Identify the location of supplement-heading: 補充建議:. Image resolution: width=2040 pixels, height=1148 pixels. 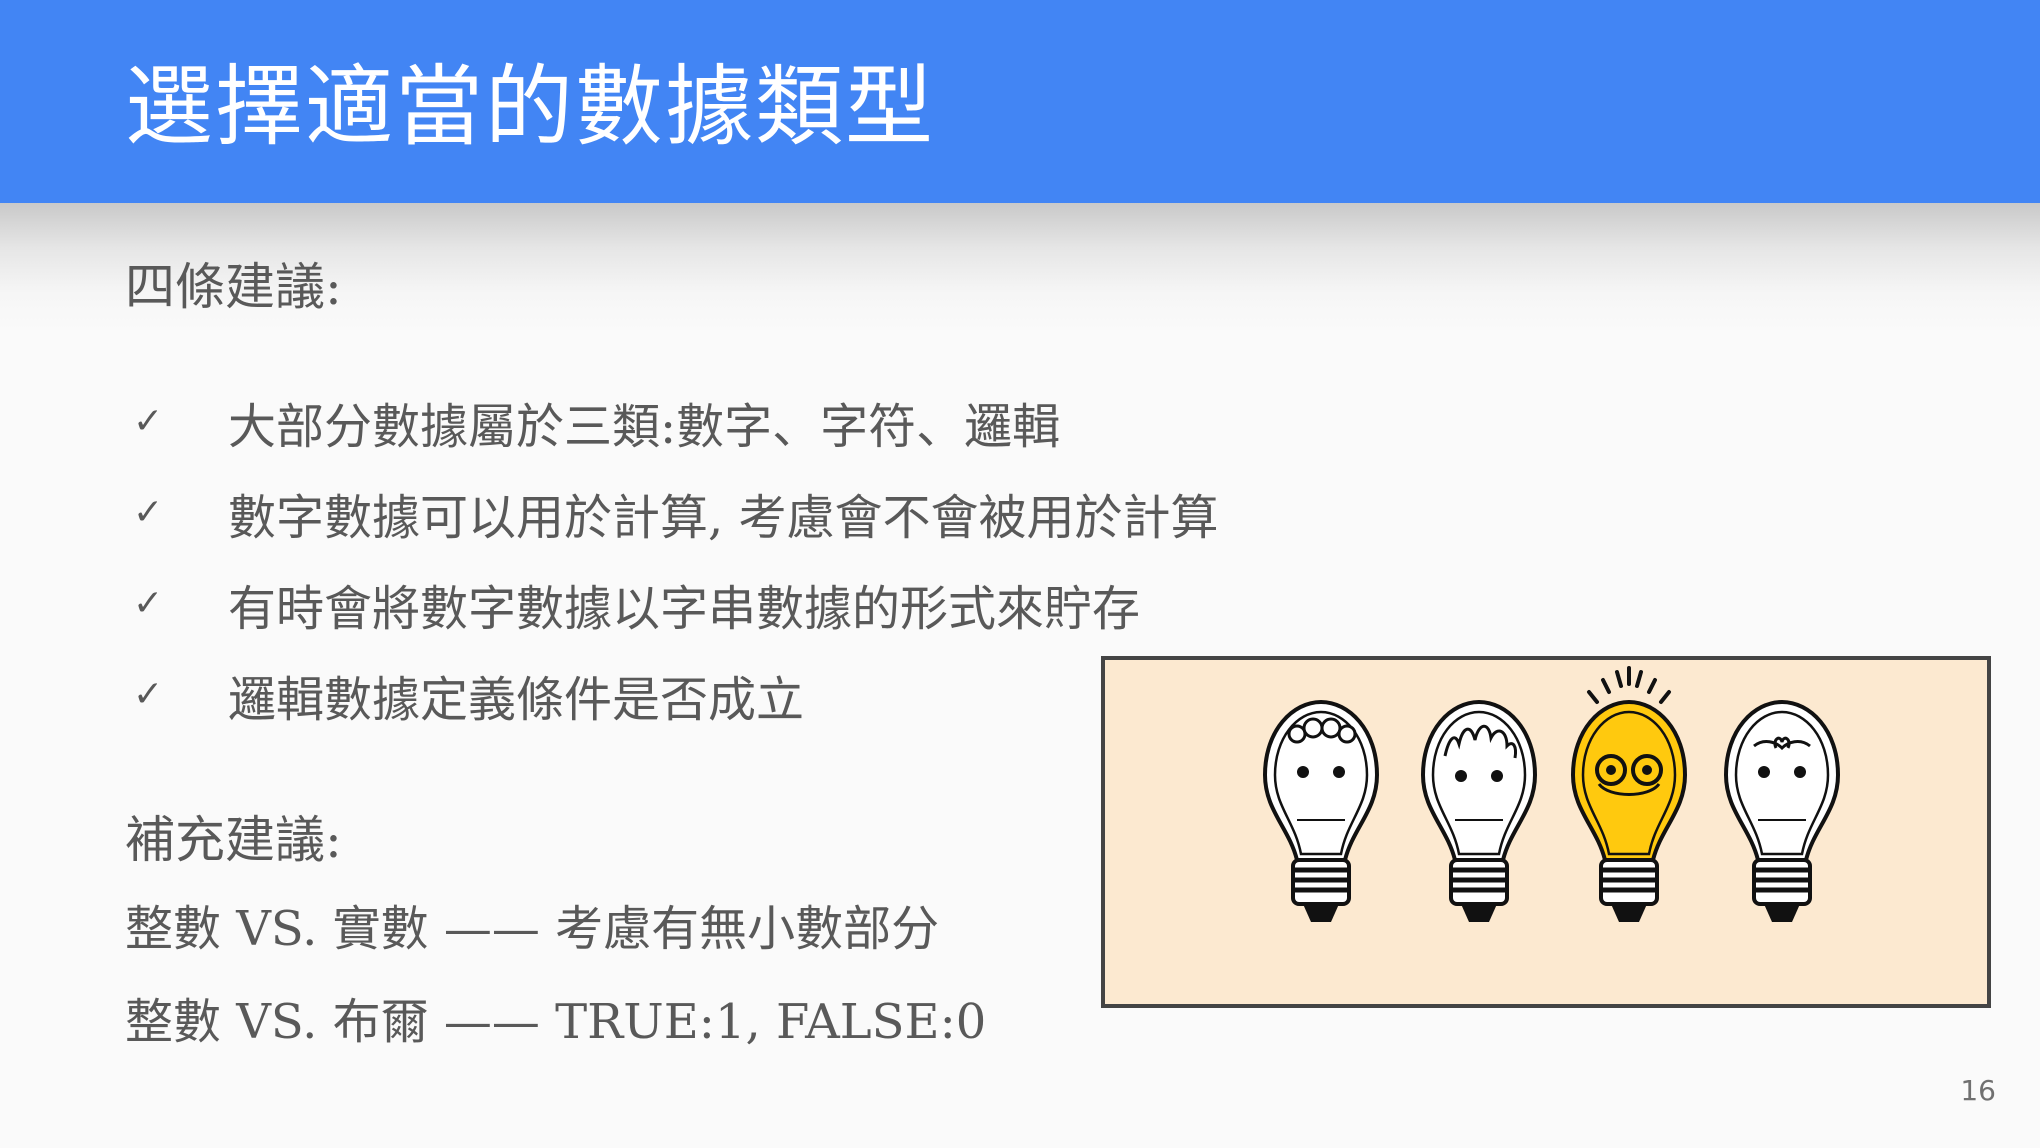
(233, 840).